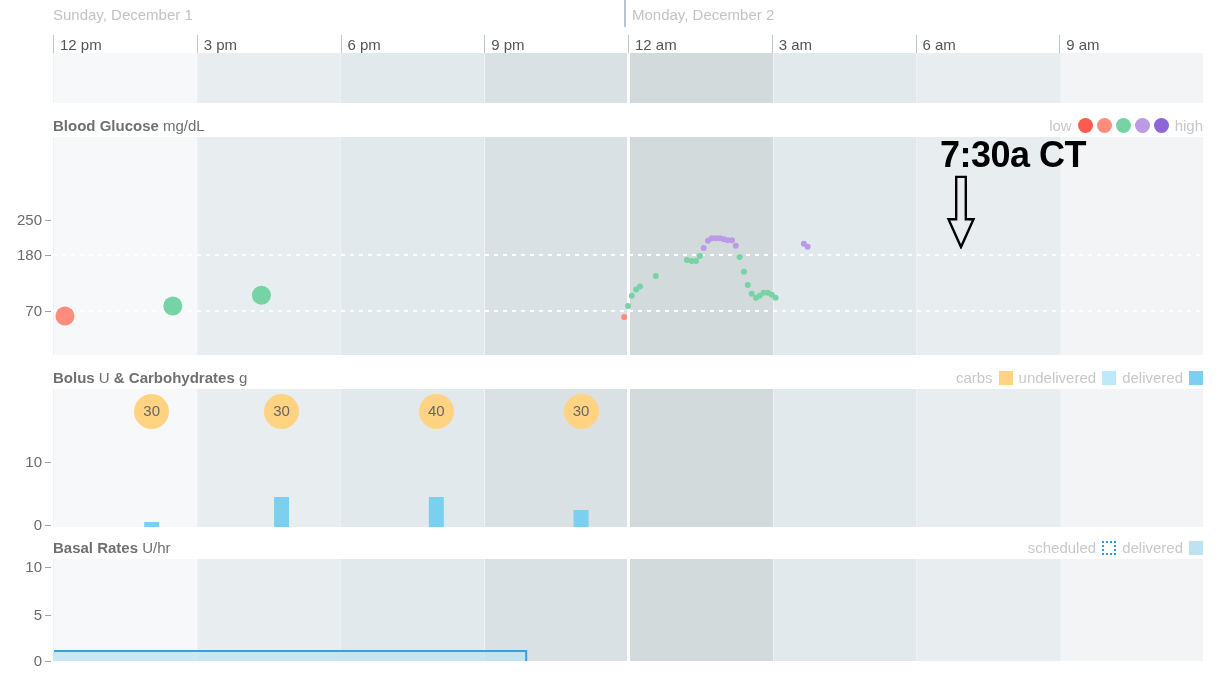 This screenshot has height=678, width=1223. What do you see at coordinates (703, 14) in the screenshot?
I see `date-label: Monday, December 2` at bounding box center [703, 14].